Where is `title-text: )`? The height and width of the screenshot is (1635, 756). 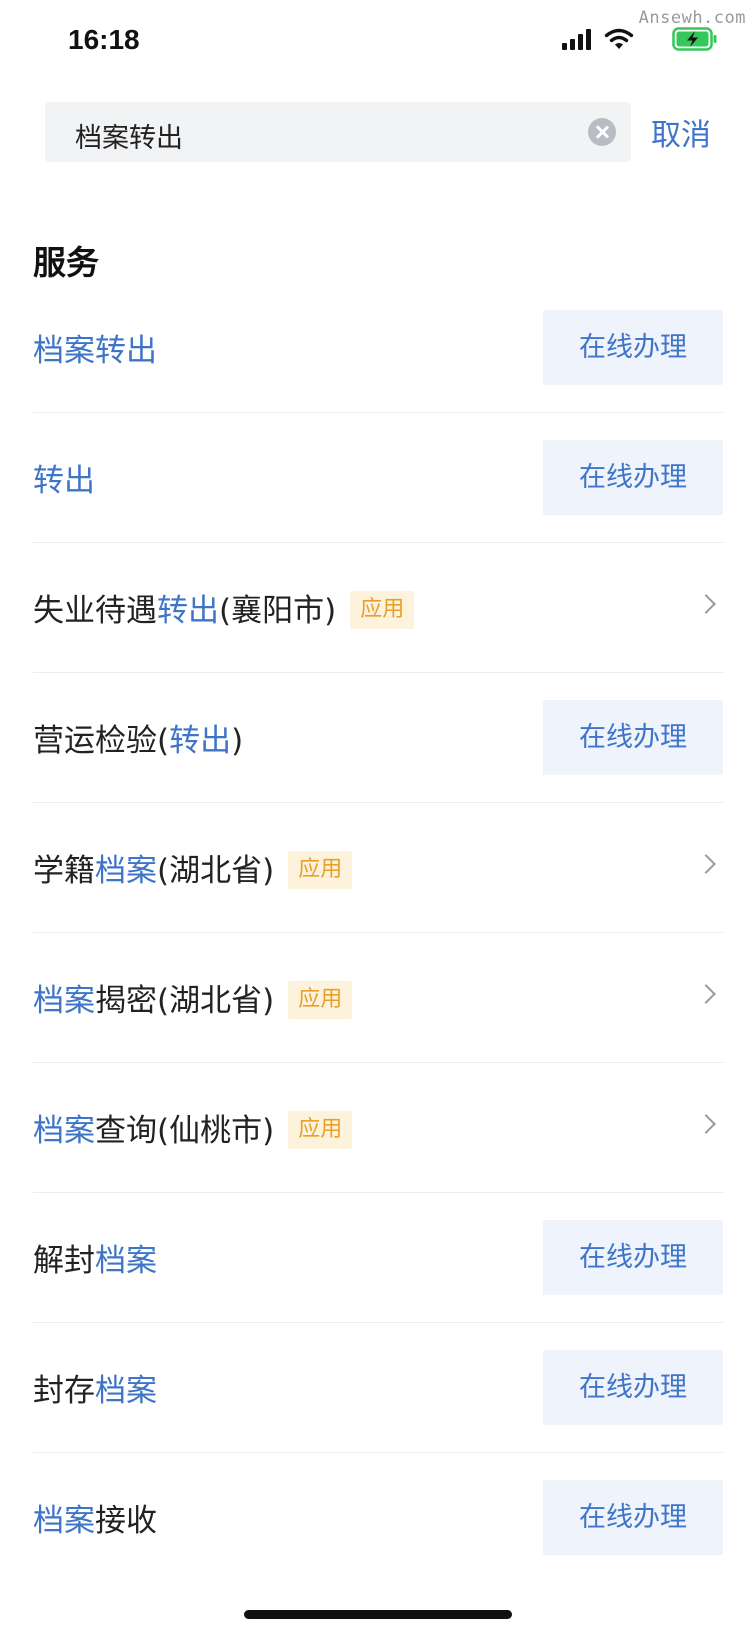
title-text: ) is located at coordinates (237, 741).